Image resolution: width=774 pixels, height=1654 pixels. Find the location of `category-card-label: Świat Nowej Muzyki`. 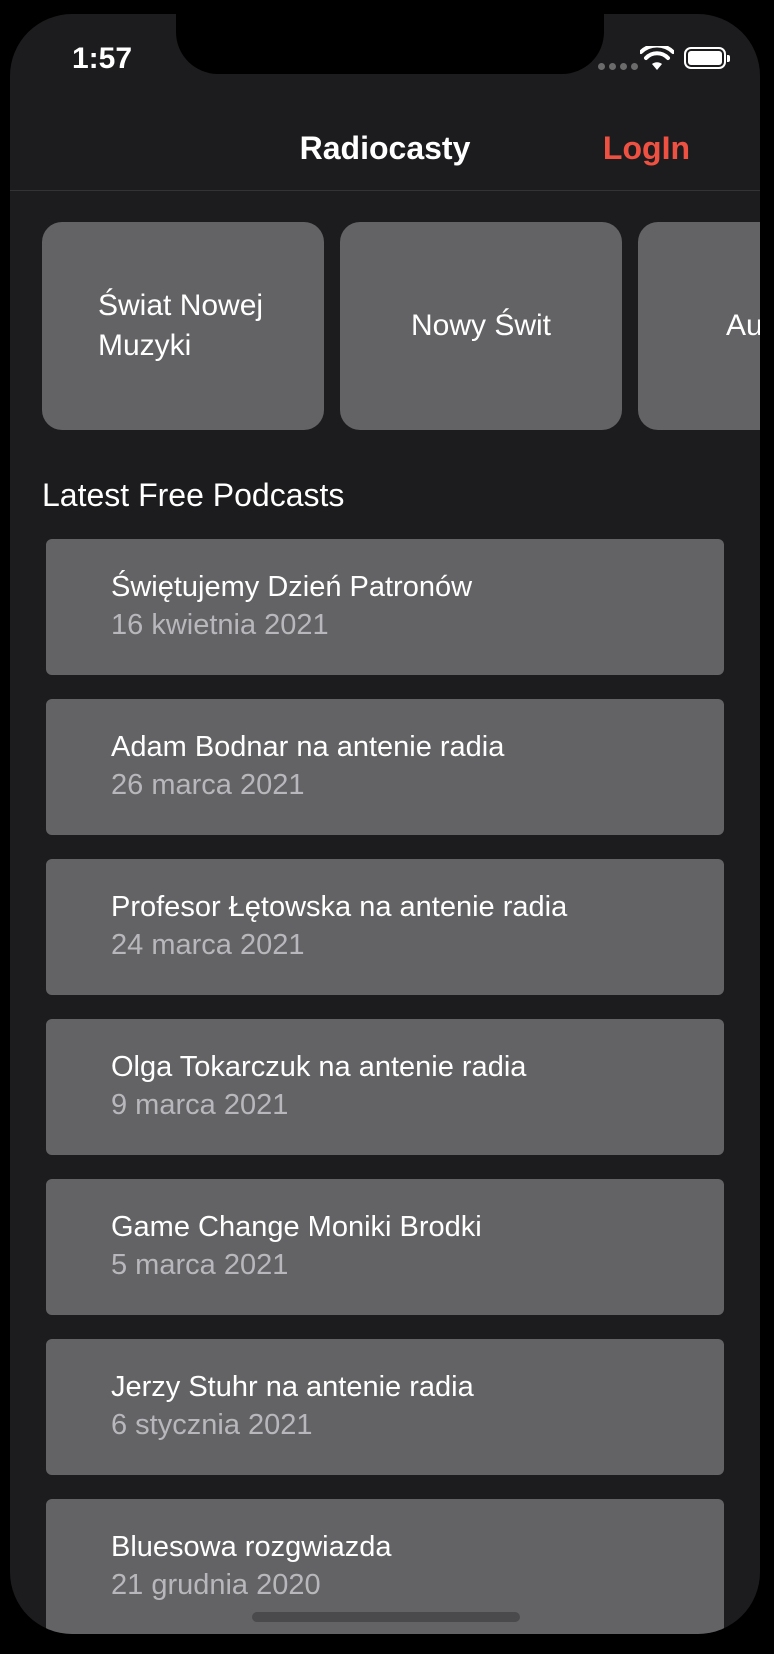

category-card-label: Świat Nowej Muzyki is located at coordinates (181, 325).